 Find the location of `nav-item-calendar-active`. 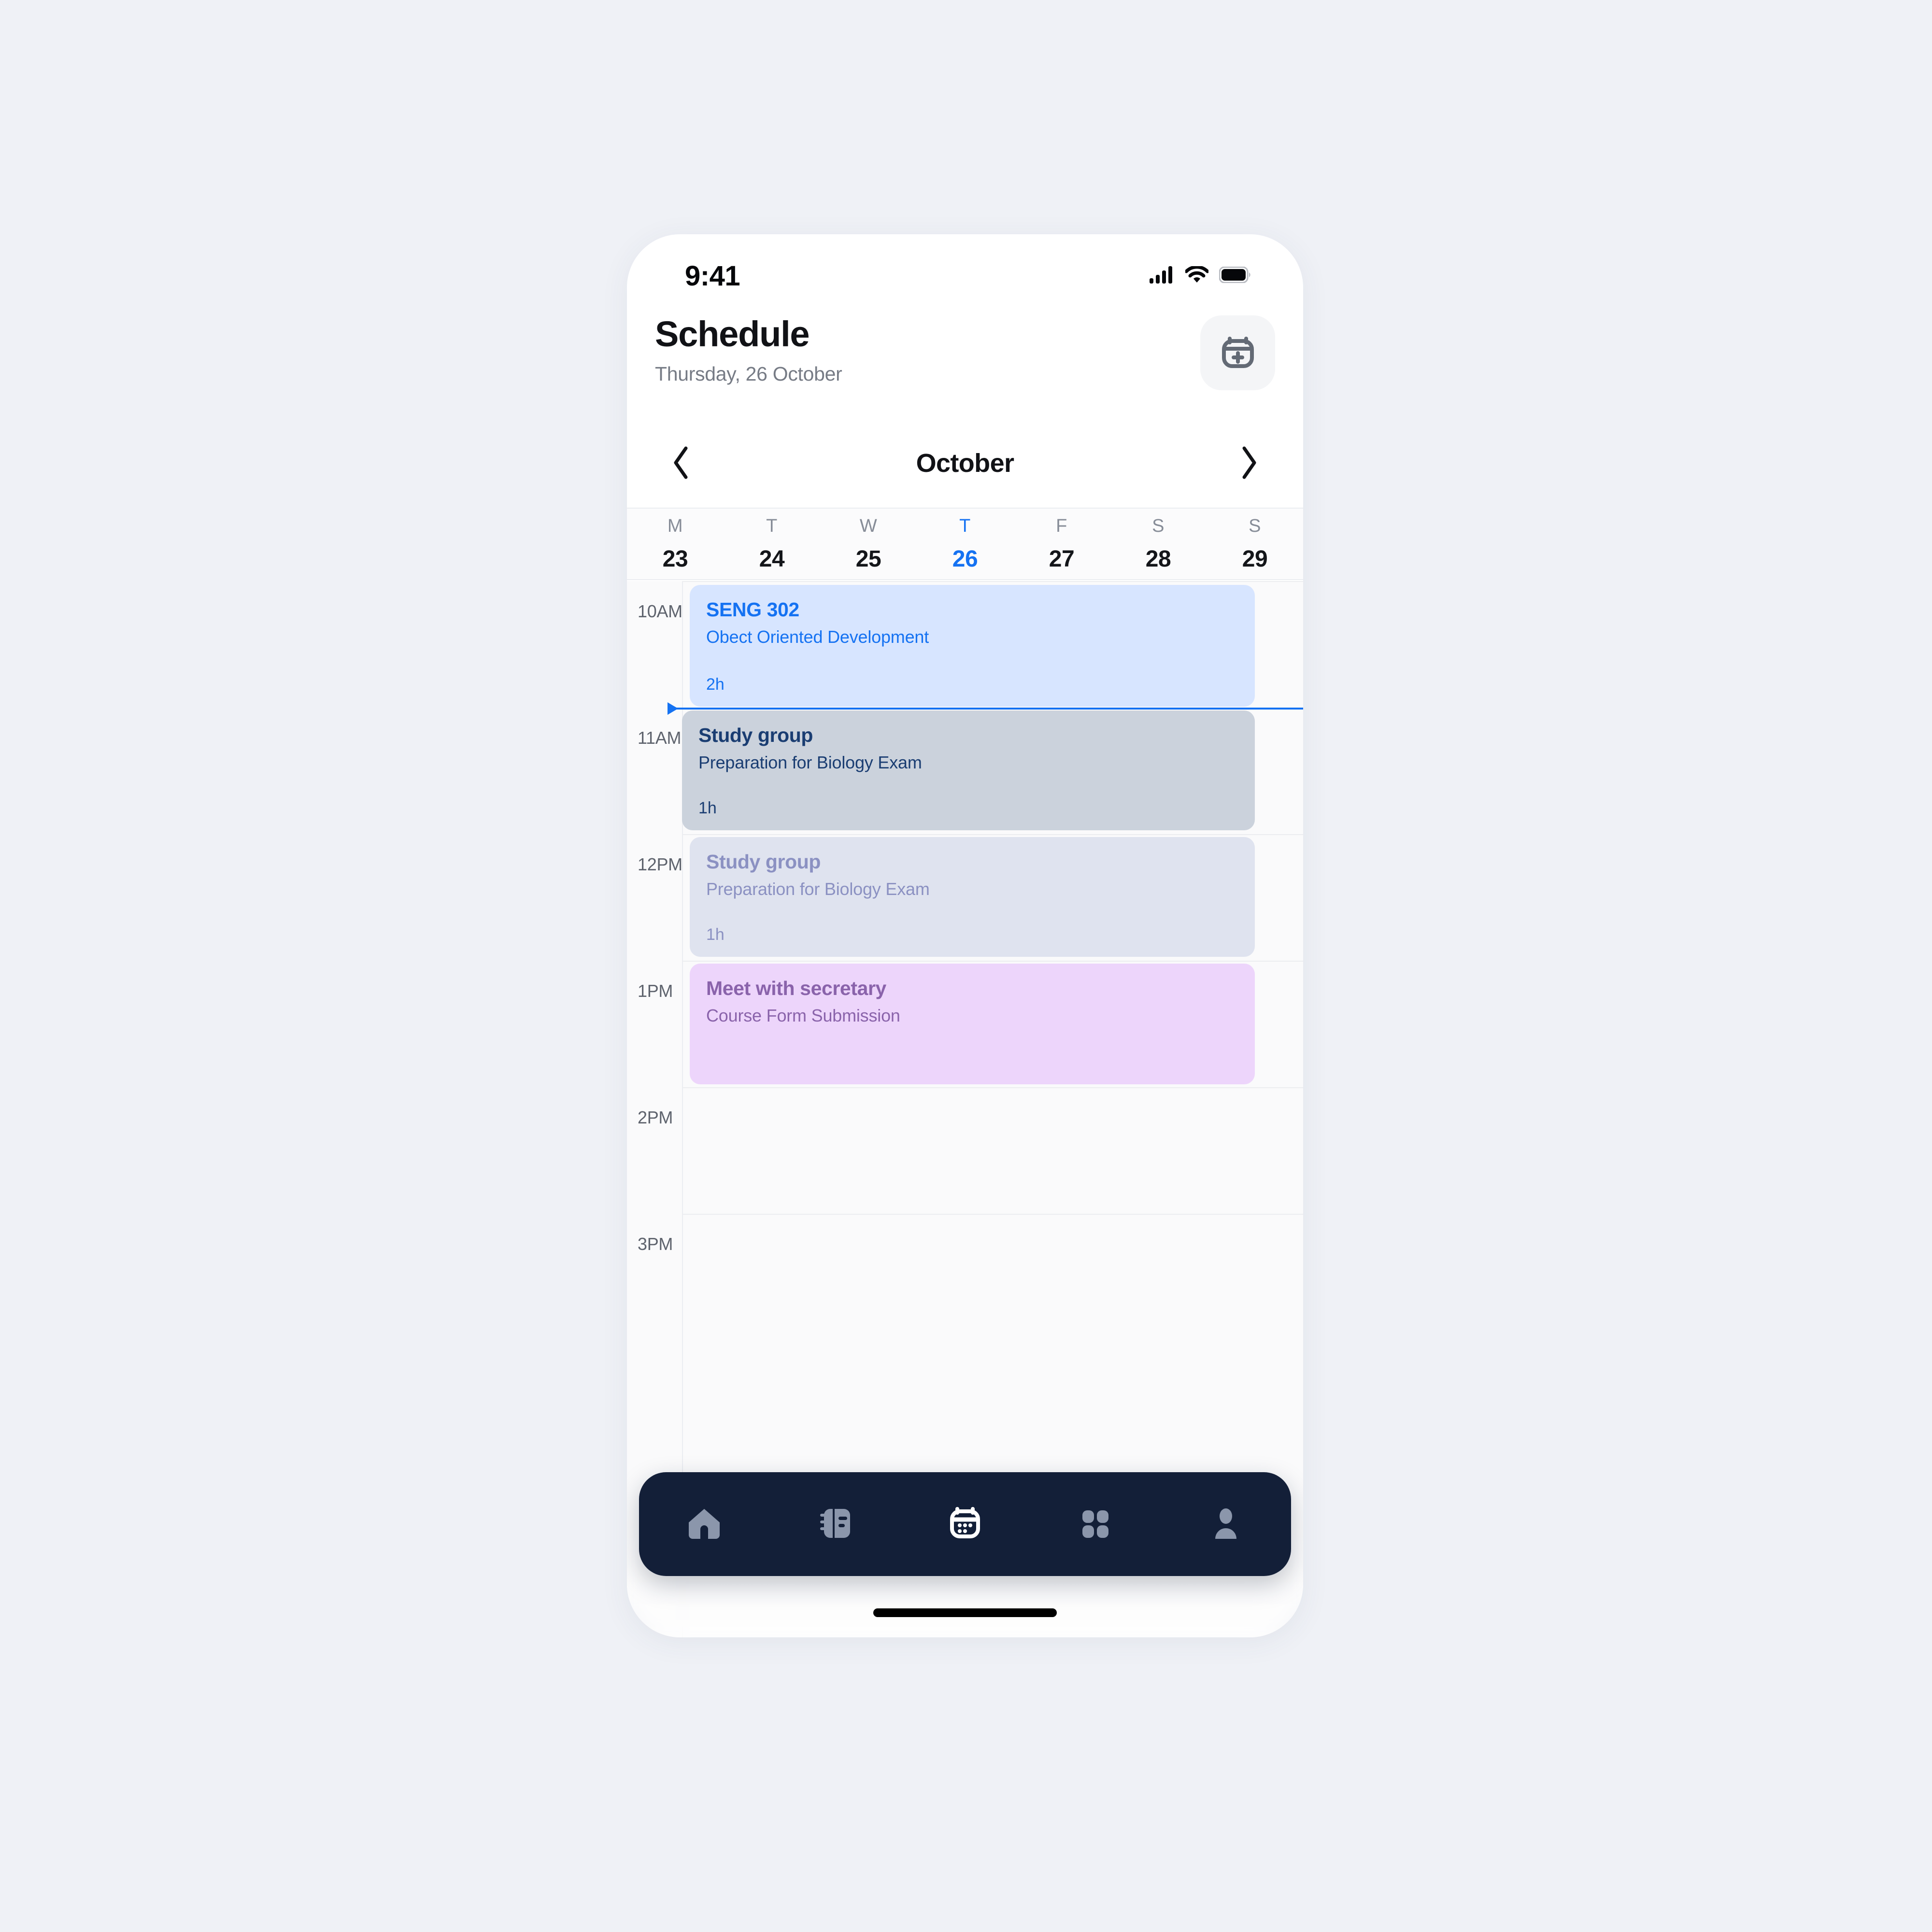

nav-item-calendar-active is located at coordinates (965, 1524).